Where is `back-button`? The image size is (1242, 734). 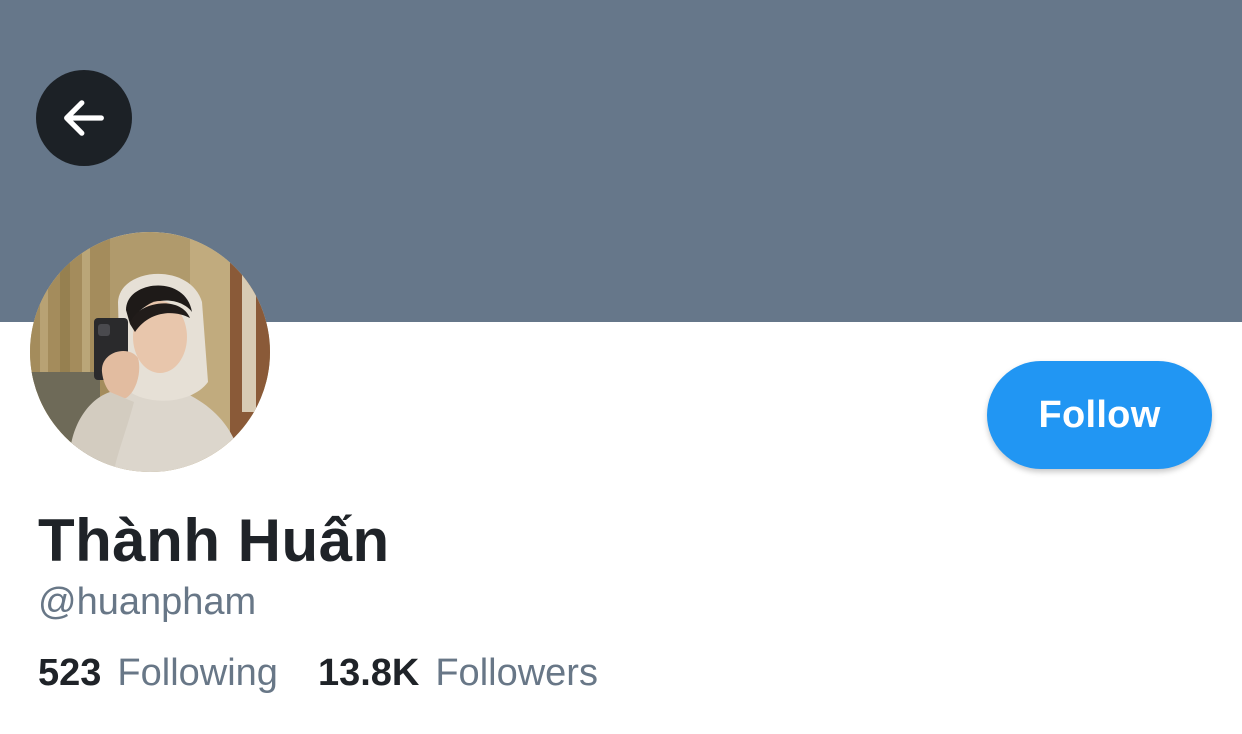
back-button is located at coordinates (84, 118).